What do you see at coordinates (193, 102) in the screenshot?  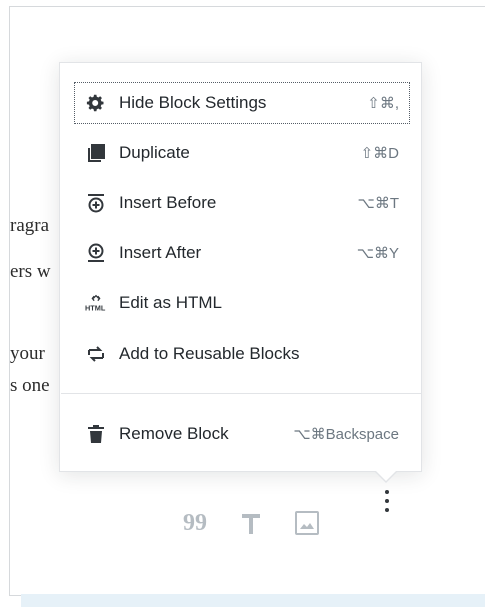 I see `menu-item-label: Hide Block Settings` at bounding box center [193, 102].